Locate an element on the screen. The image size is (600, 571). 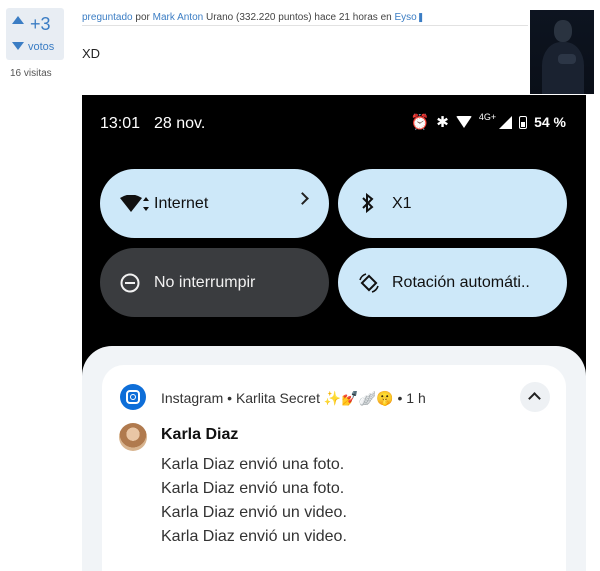
status-time: 13:01 is located at coordinates (120, 123).